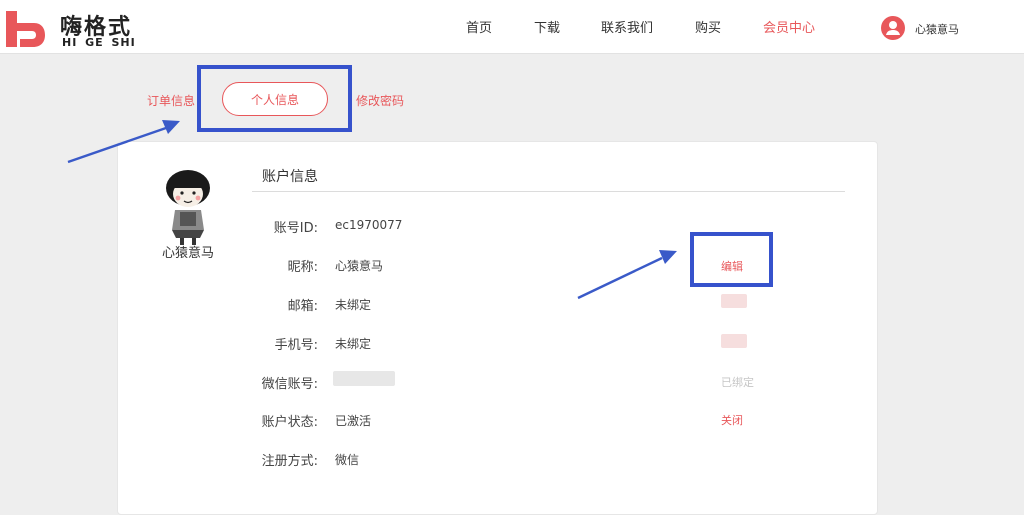 The image size is (1024, 515). What do you see at coordinates (708, 26) in the screenshot?
I see `nav-item-buy: 购买` at bounding box center [708, 26].